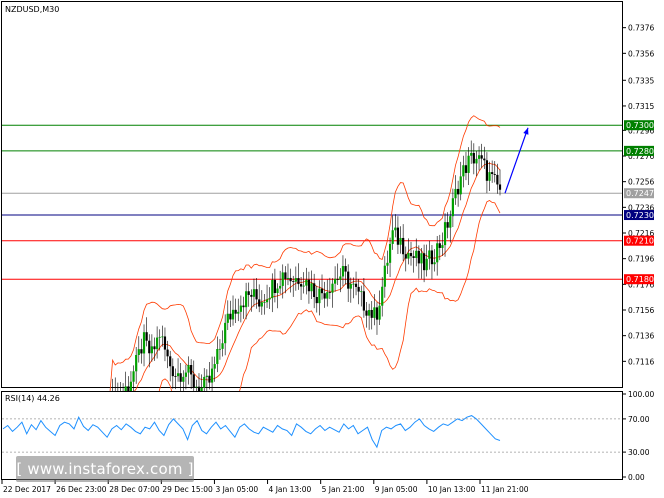  Describe the element at coordinates (641, 80) in the screenshot. I see `price-tick-label: 0.7335` at that location.